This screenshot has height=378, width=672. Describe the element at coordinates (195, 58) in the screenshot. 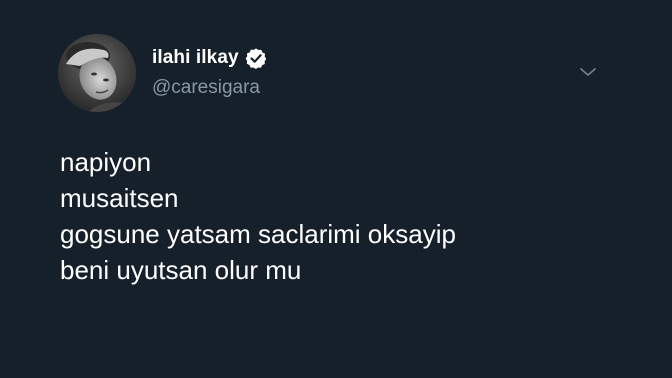

I see `display-name: ilahi ilkay` at that location.